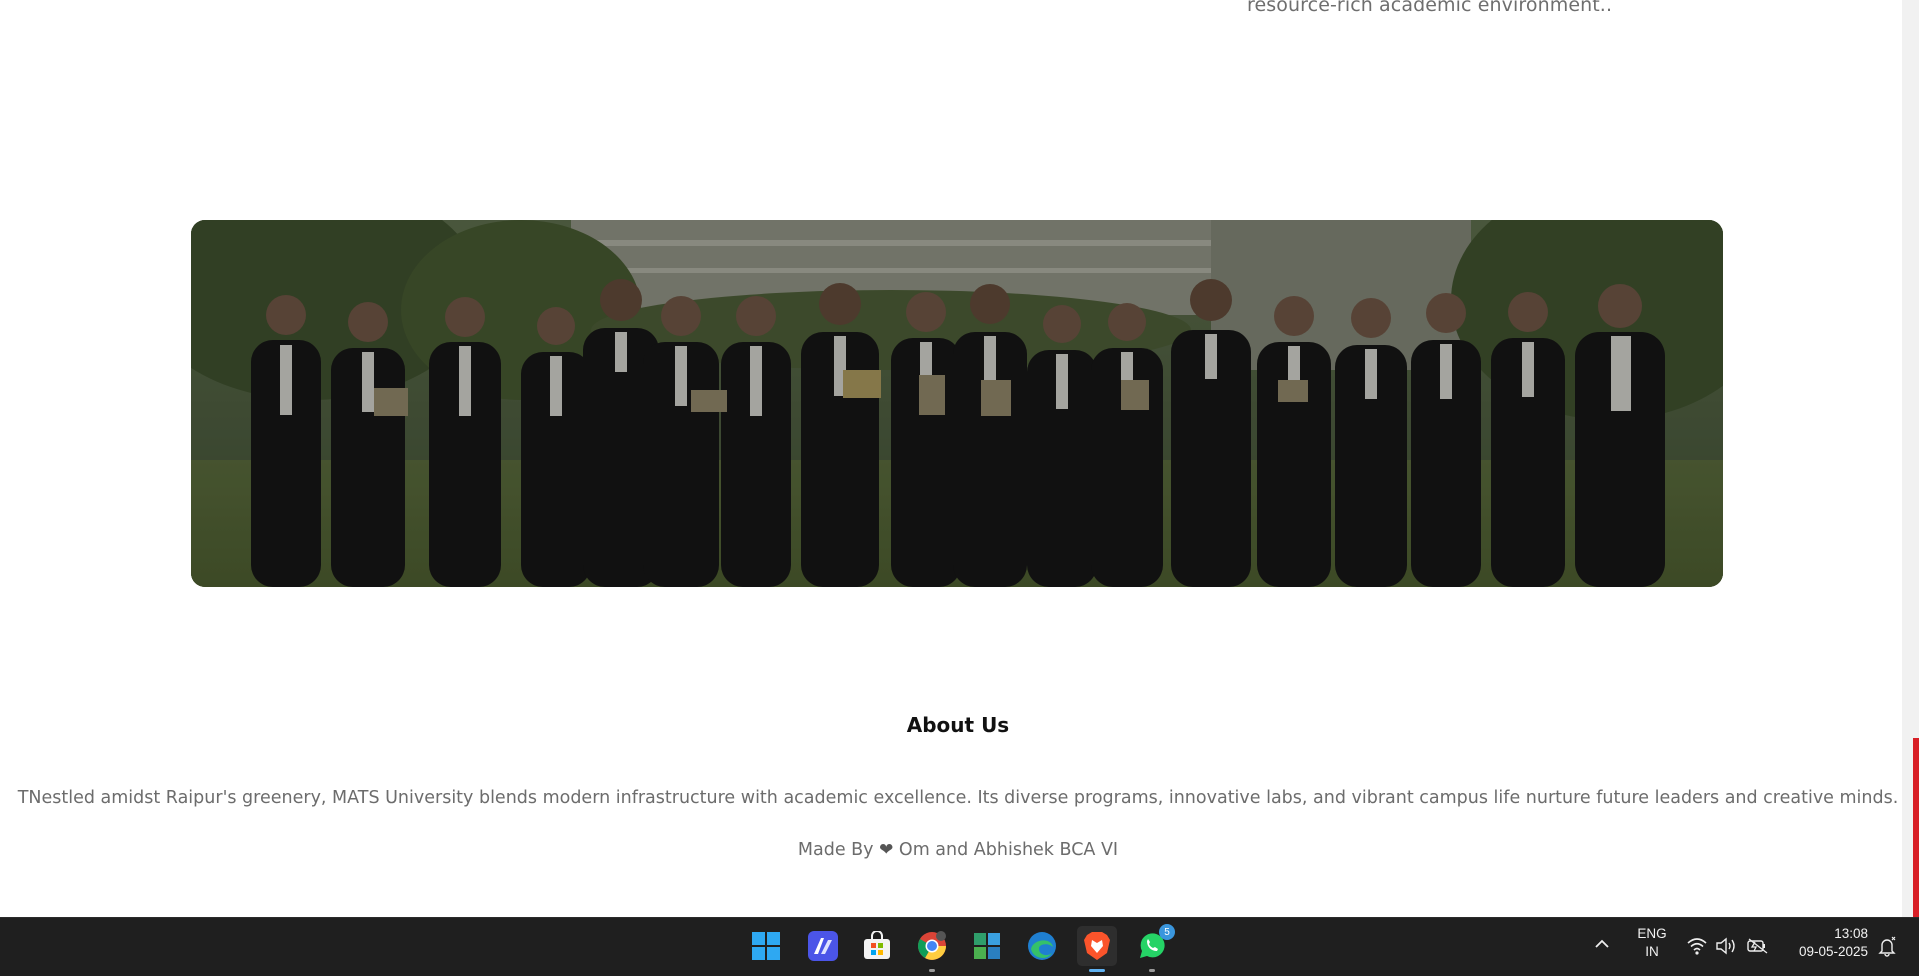 This screenshot has width=1919, height=976. I want to click on previous-section-text: resource-rich academic environment.., so click(1430, 8).